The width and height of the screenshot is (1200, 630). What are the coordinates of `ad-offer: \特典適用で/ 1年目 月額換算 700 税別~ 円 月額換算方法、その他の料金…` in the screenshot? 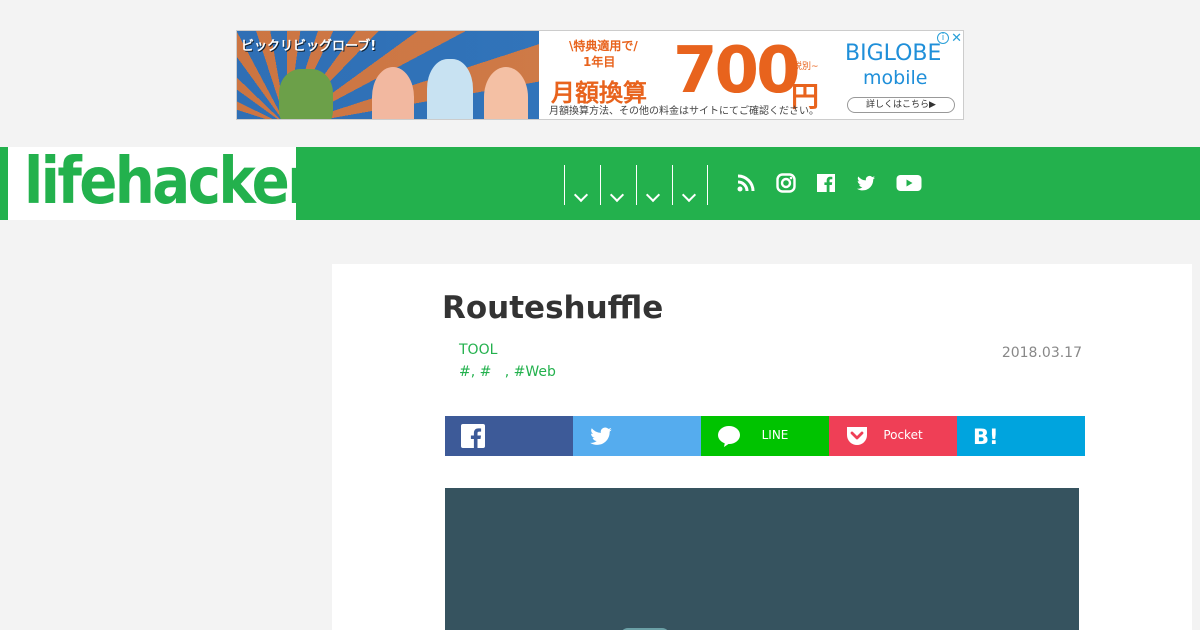 It's located at (689, 75).